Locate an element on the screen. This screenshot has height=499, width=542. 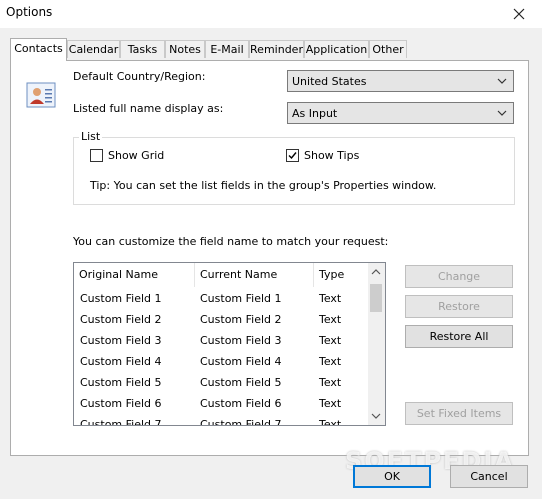
tab-other: Other is located at coordinates (388, 49).